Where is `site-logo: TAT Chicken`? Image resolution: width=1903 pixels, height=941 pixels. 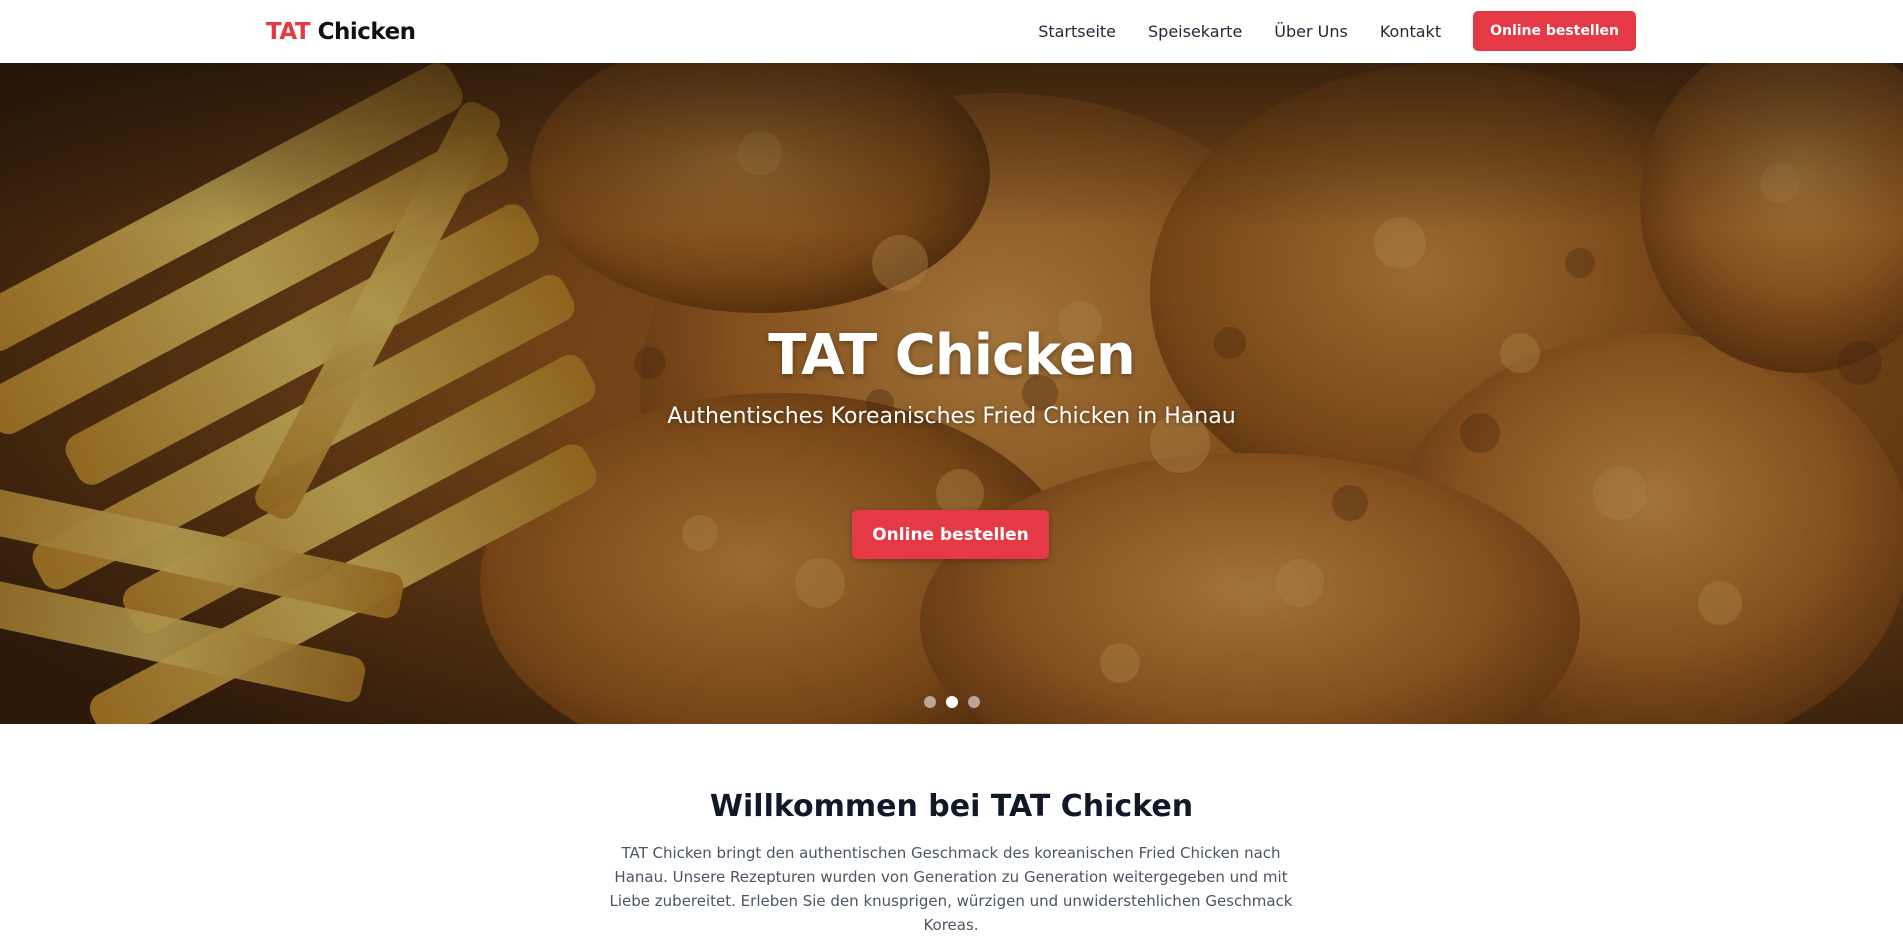
site-logo: TAT Chicken is located at coordinates (341, 32).